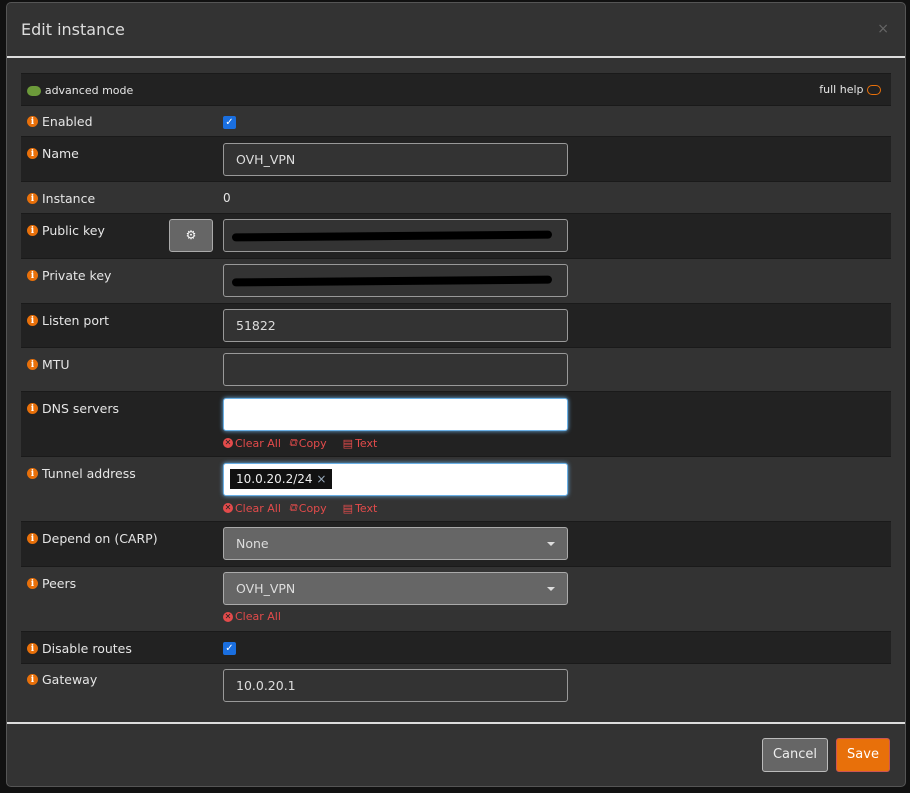  I want to click on label: Peers, so click(59, 583).